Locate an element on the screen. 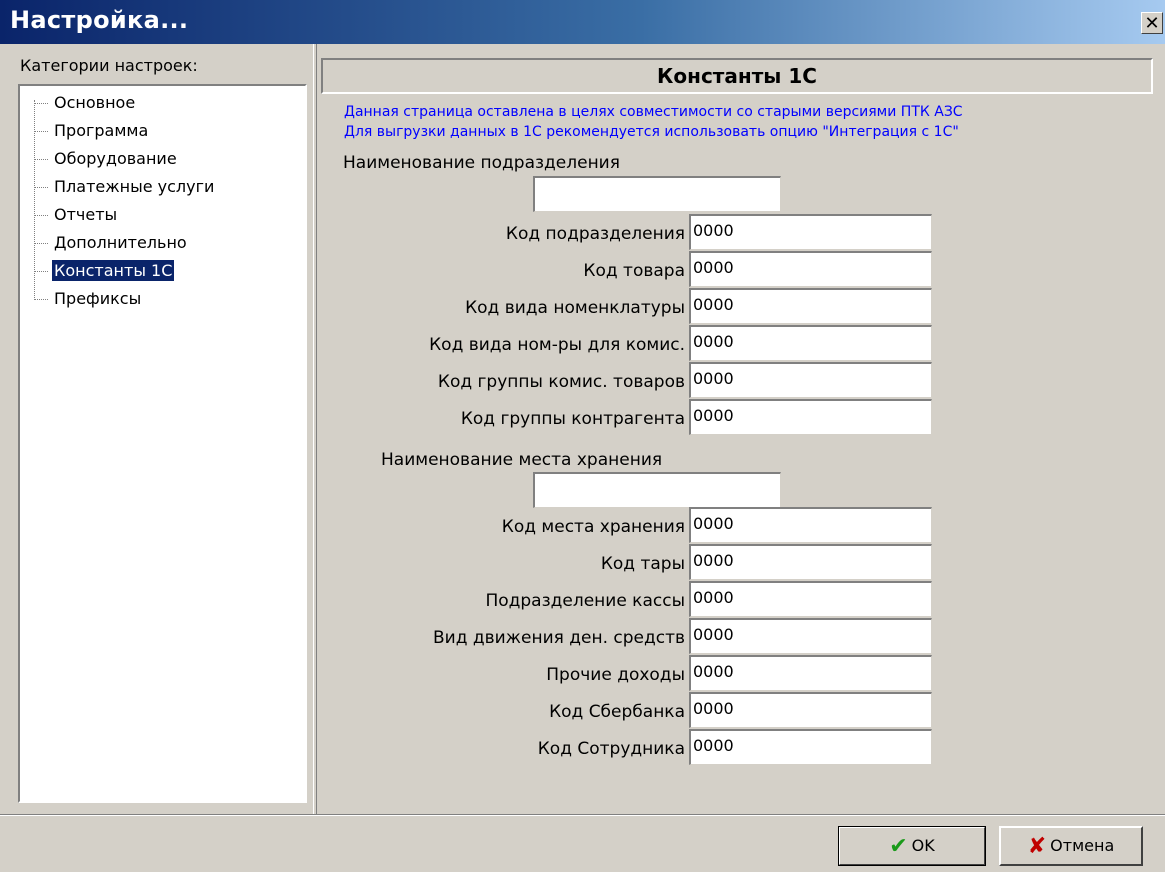 The width and height of the screenshot is (1165, 872). storage-name-input is located at coordinates (657, 490).